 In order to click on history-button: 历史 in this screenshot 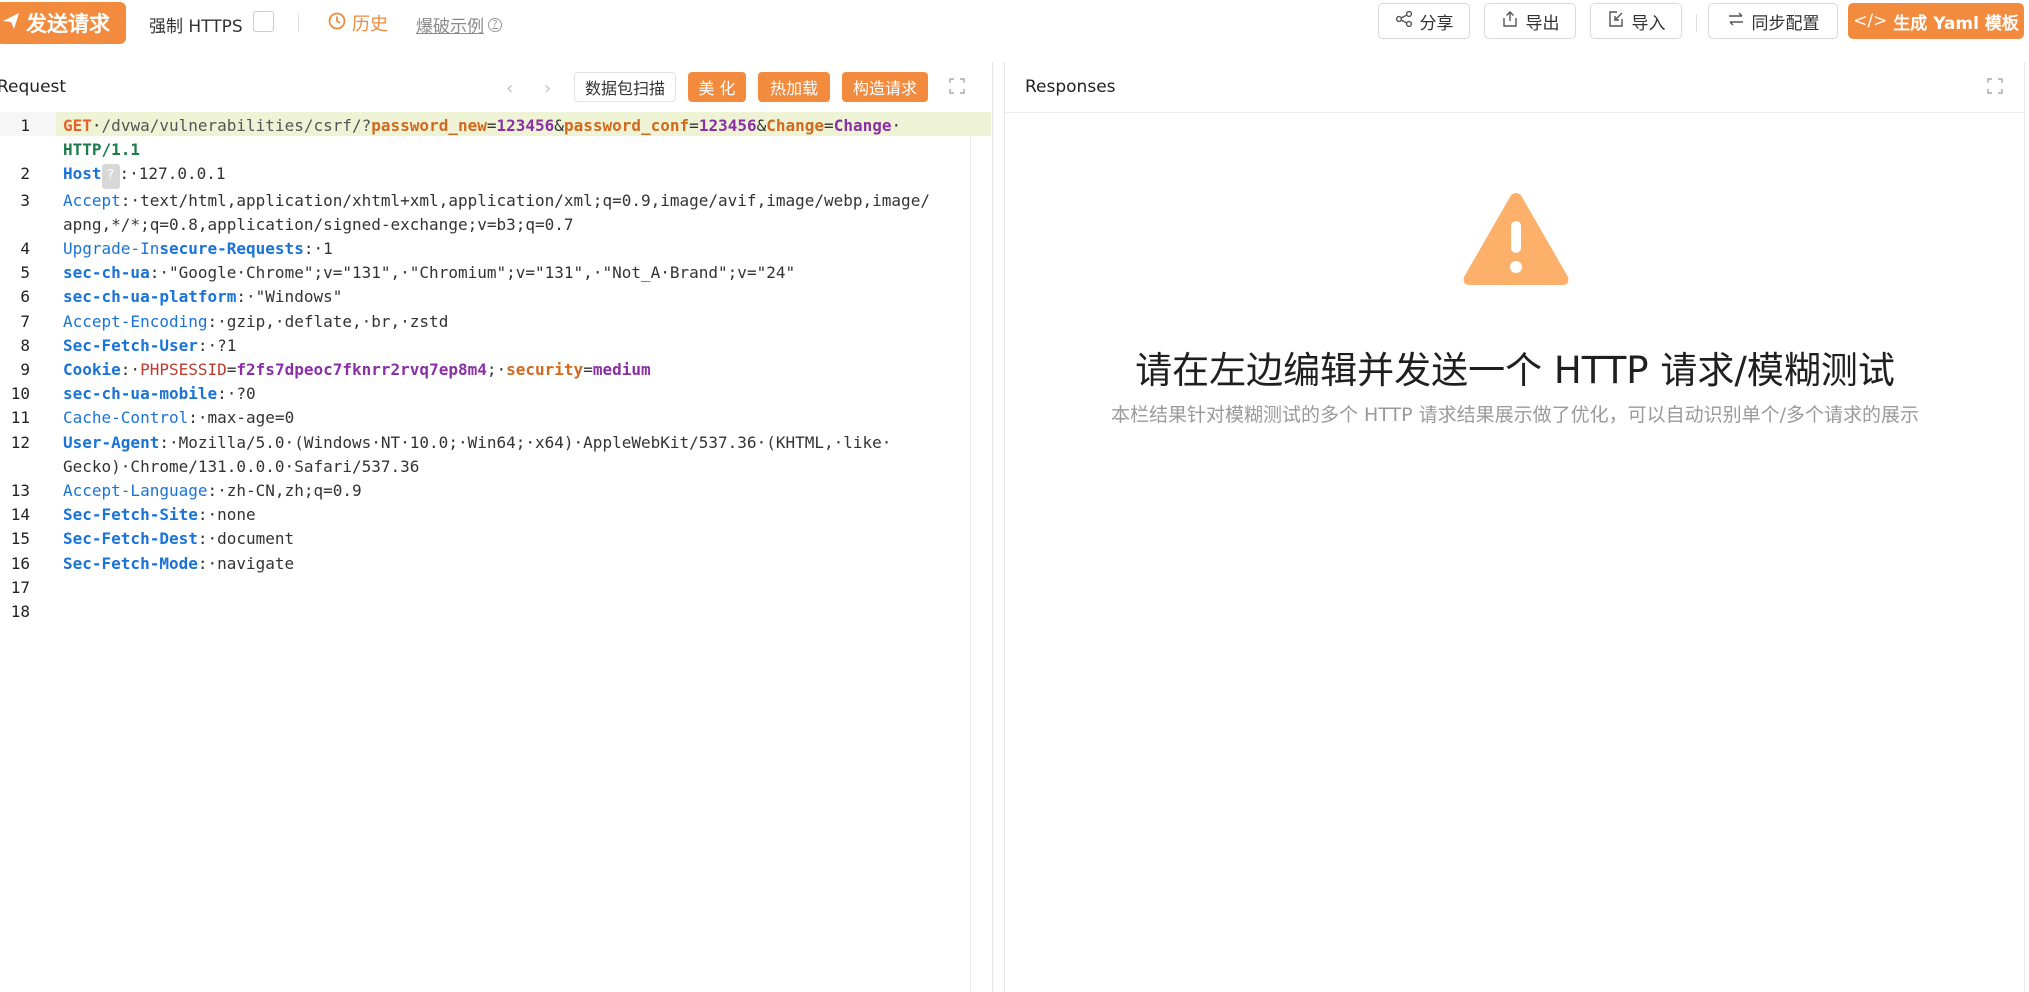, I will do `click(358, 23)`.